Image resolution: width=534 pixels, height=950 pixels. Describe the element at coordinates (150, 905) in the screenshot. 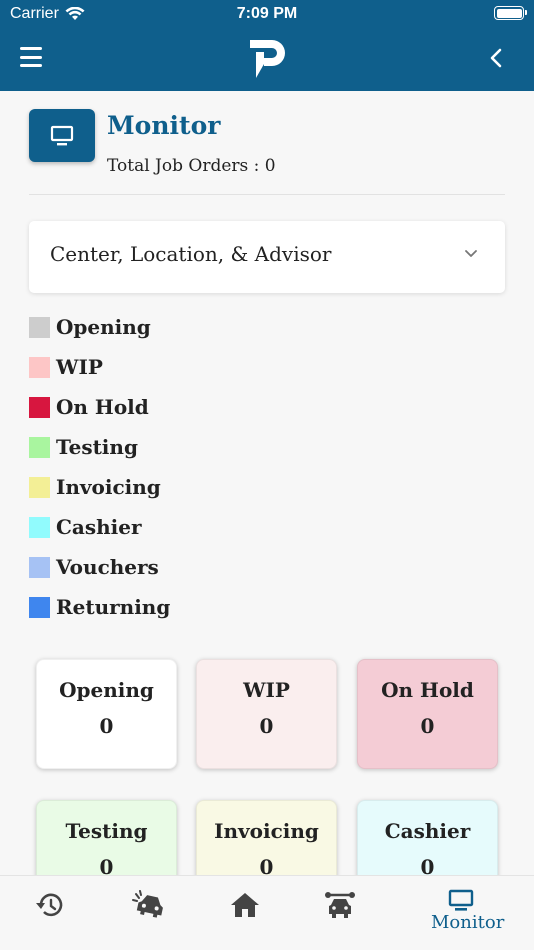

I see `car-crash-icon` at that location.